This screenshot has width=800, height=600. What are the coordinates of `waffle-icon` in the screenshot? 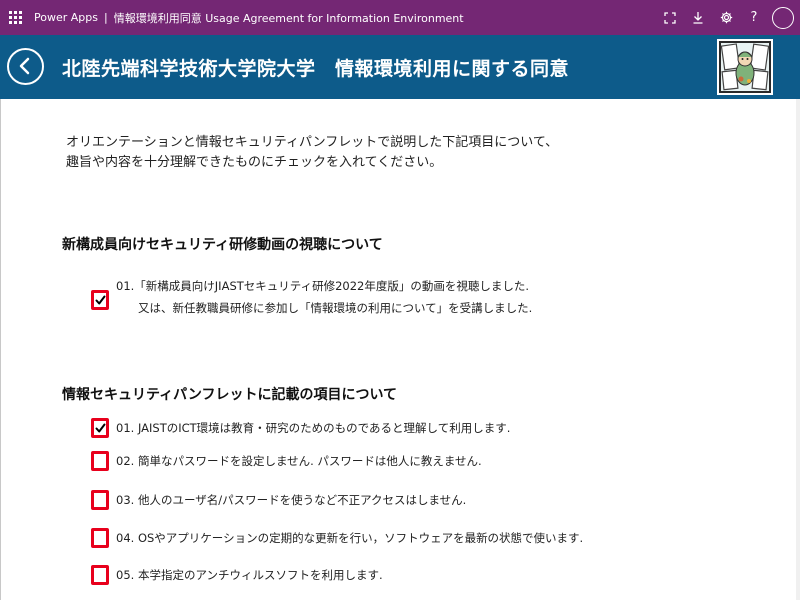 It's located at (15, 17).